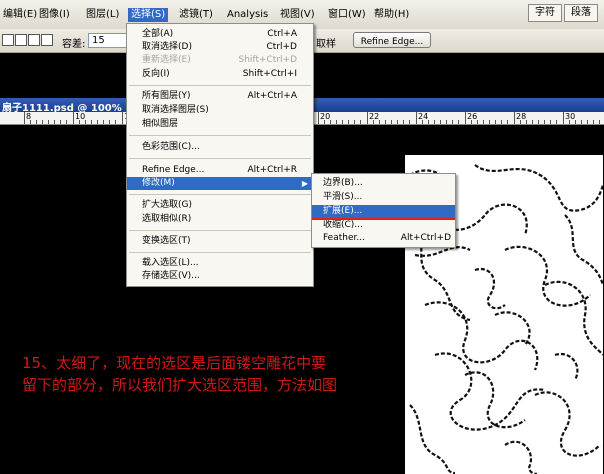  What do you see at coordinates (196, 15) in the screenshot?
I see `menu-filter: 滤镜(T)` at bounding box center [196, 15].